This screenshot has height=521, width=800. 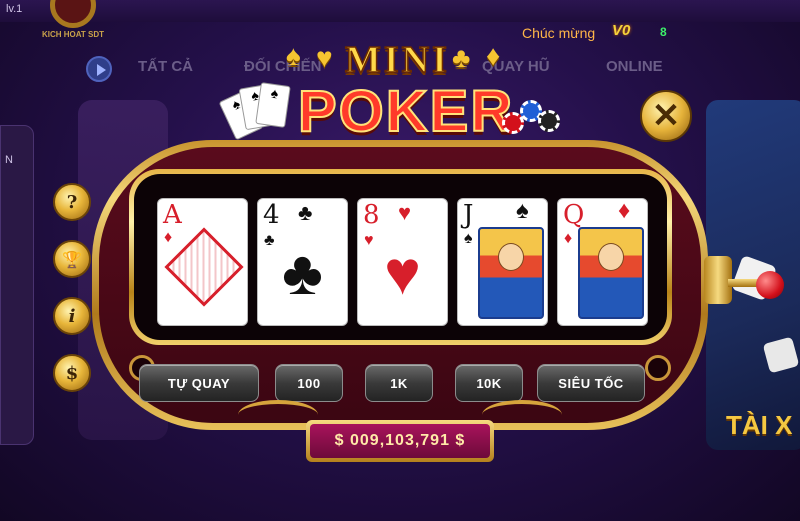 I want to click on tab-versus: ĐỐI CHIẾN, so click(x=283, y=66).